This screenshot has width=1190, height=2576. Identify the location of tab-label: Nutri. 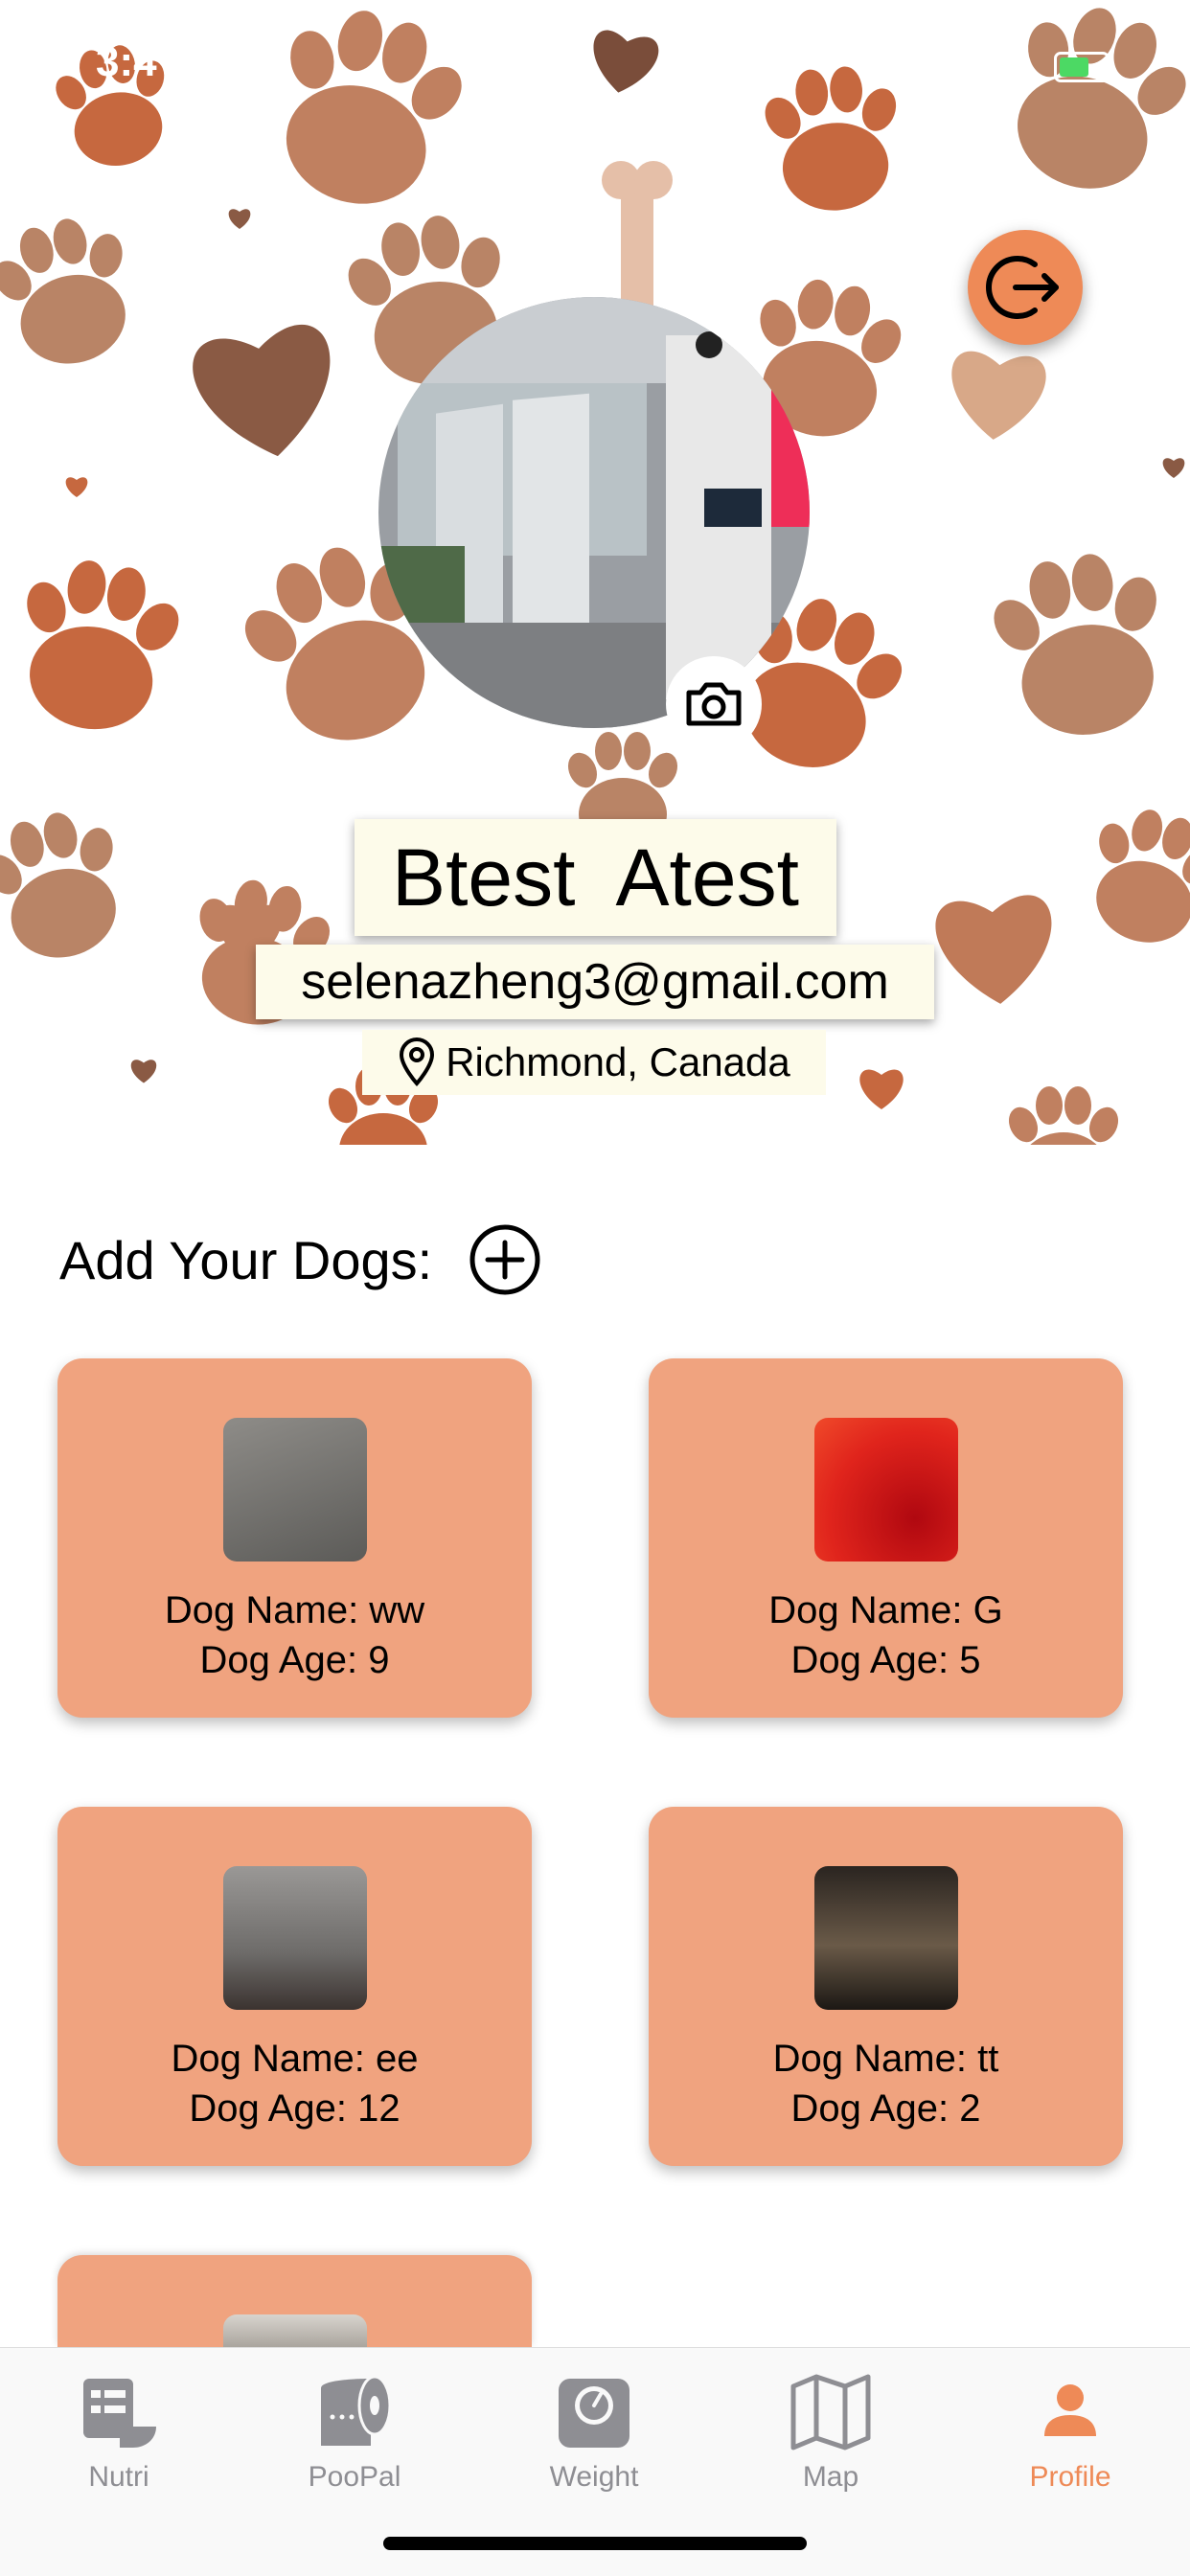
(119, 2477).